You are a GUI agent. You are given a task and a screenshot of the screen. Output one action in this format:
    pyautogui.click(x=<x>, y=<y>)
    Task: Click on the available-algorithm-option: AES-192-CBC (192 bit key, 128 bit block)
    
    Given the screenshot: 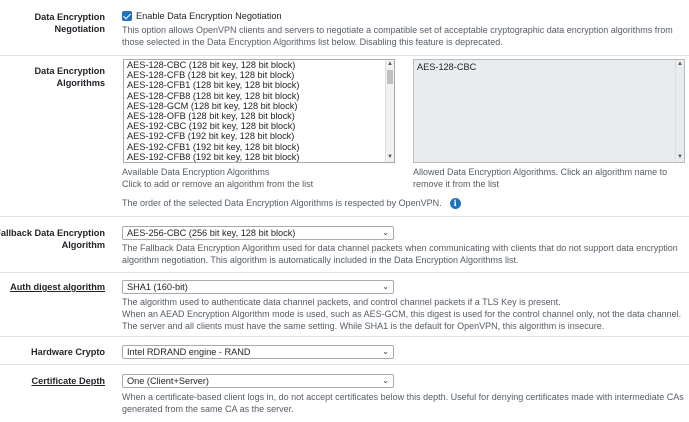 What is the action you would take?
    pyautogui.click(x=259, y=126)
    